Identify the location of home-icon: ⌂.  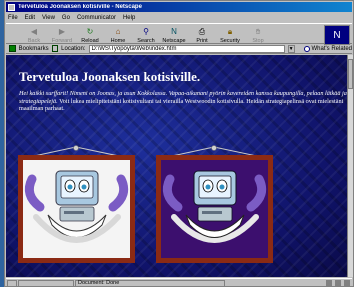
(118, 31).